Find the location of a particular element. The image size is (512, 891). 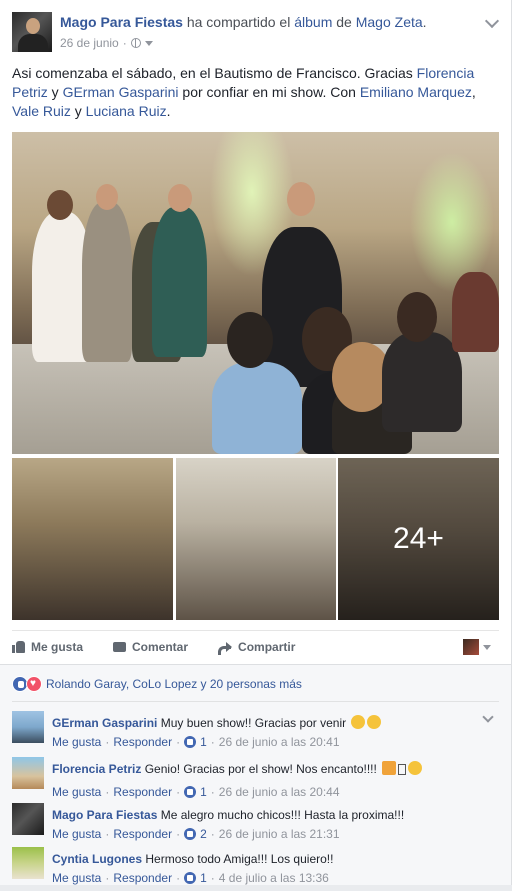

like-button: Me gusta is located at coordinates (47, 647).